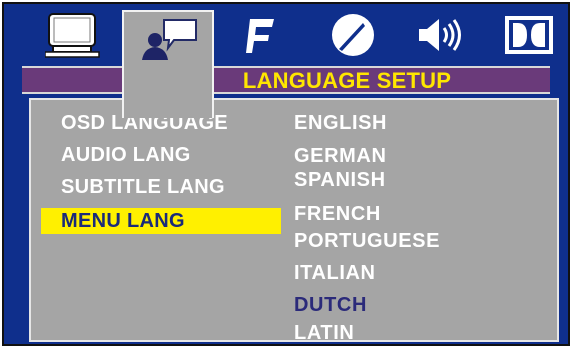 Image resolution: width=574 pixels, height=350 pixels. Describe the element at coordinates (324, 332) in the screenshot. I see `language-option-latin: LATIN` at that location.